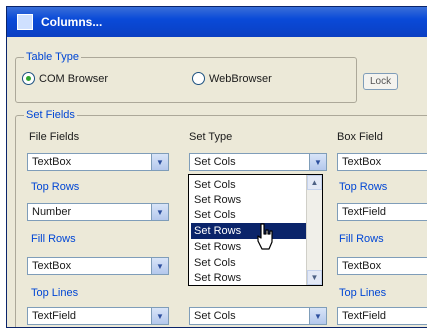 This screenshot has height=335, width=427. What do you see at coordinates (314, 277) in the screenshot?
I see `scroll-down-icon: ▼` at bounding box center [314, 277].